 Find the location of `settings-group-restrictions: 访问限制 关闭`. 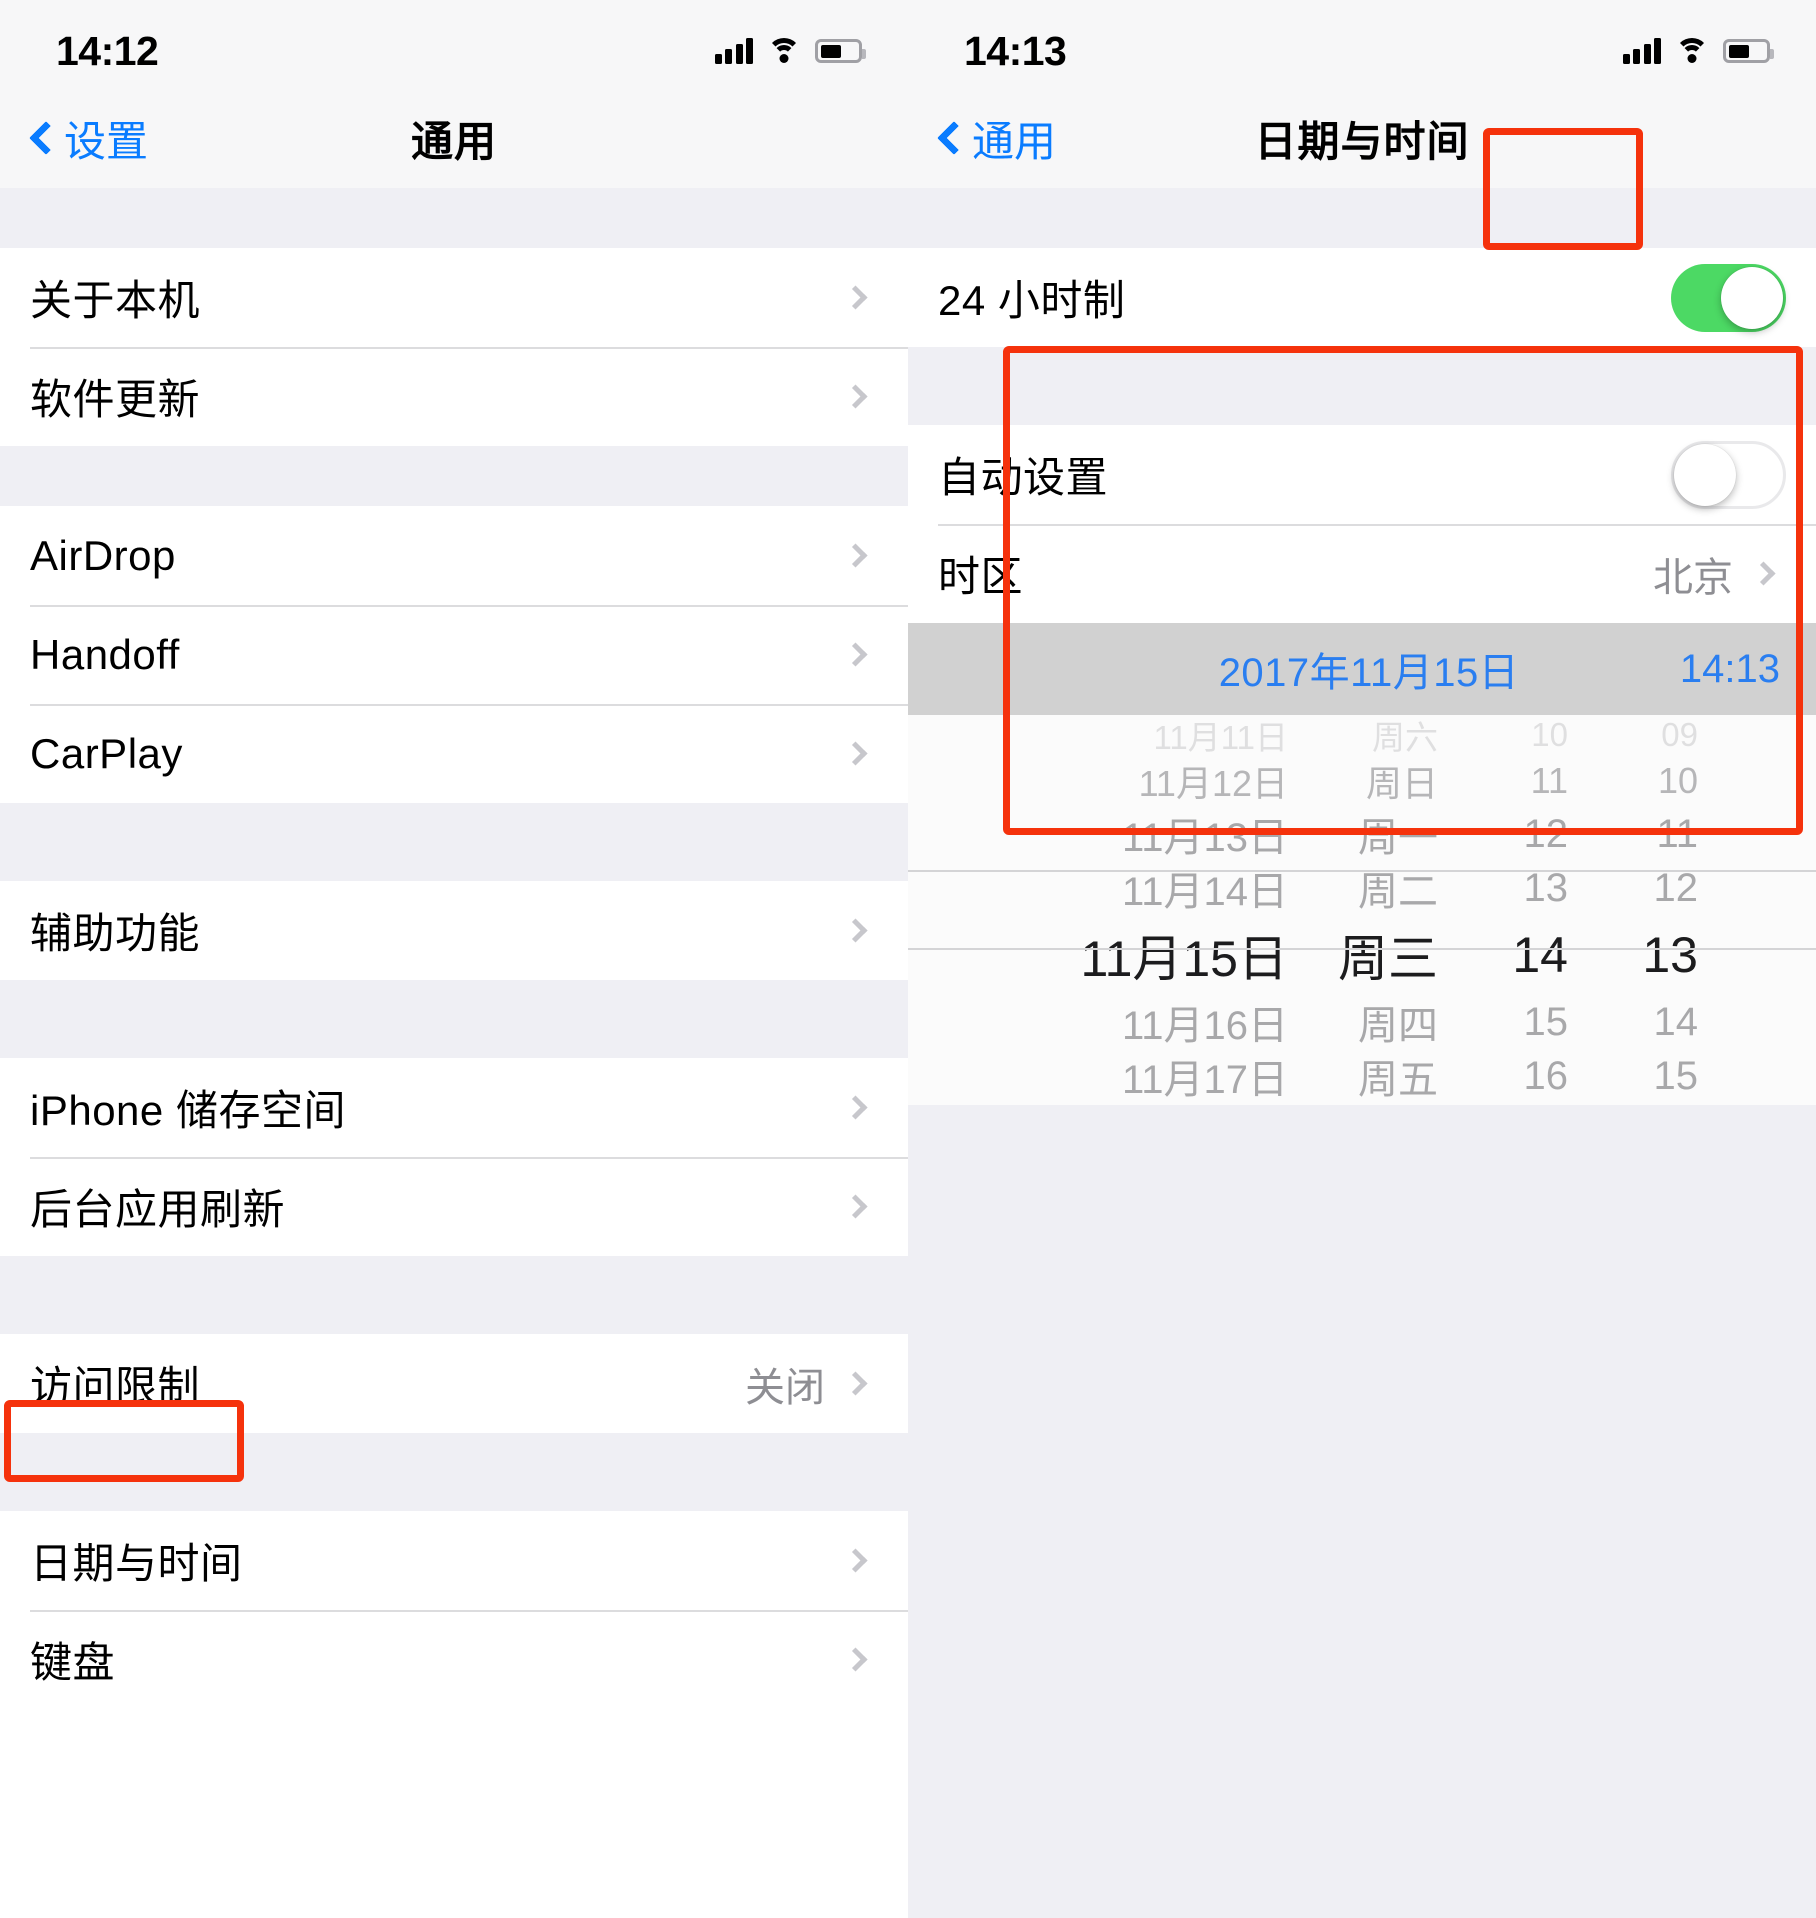

settings-group-restrictions: 访问限制 关闭 is located at coordinates (454, 1383).